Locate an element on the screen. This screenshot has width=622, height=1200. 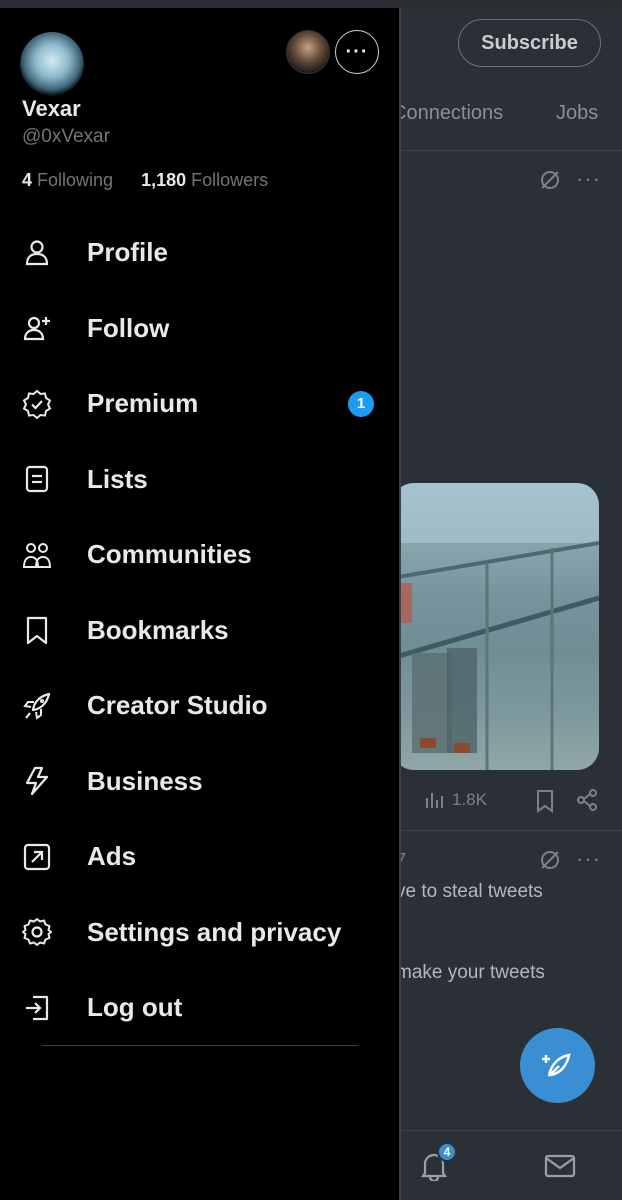
bottom-nav is located at coordinates (510, 1165).